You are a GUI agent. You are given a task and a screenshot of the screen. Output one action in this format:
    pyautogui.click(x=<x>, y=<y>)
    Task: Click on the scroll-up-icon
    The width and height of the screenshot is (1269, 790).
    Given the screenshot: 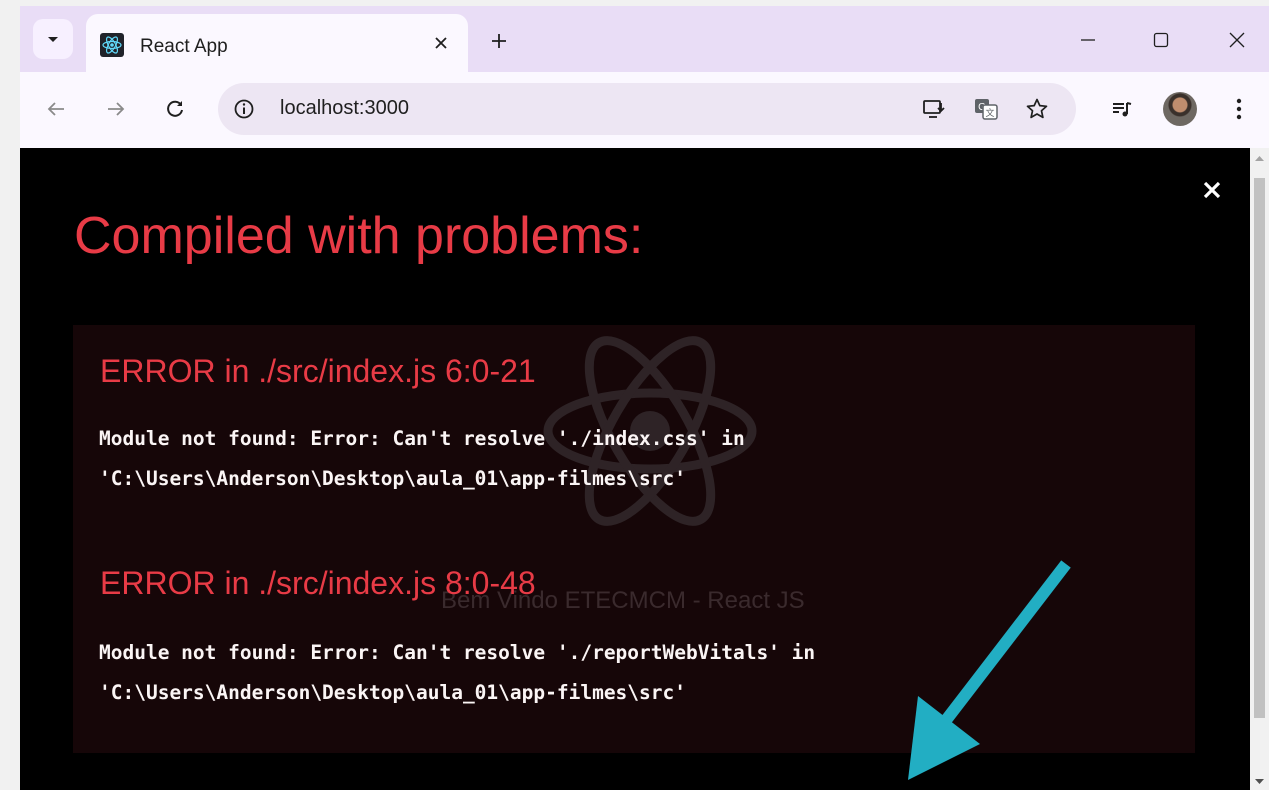 What is the action you would take?
    pyautogui.click(x=1259, y=158)
    